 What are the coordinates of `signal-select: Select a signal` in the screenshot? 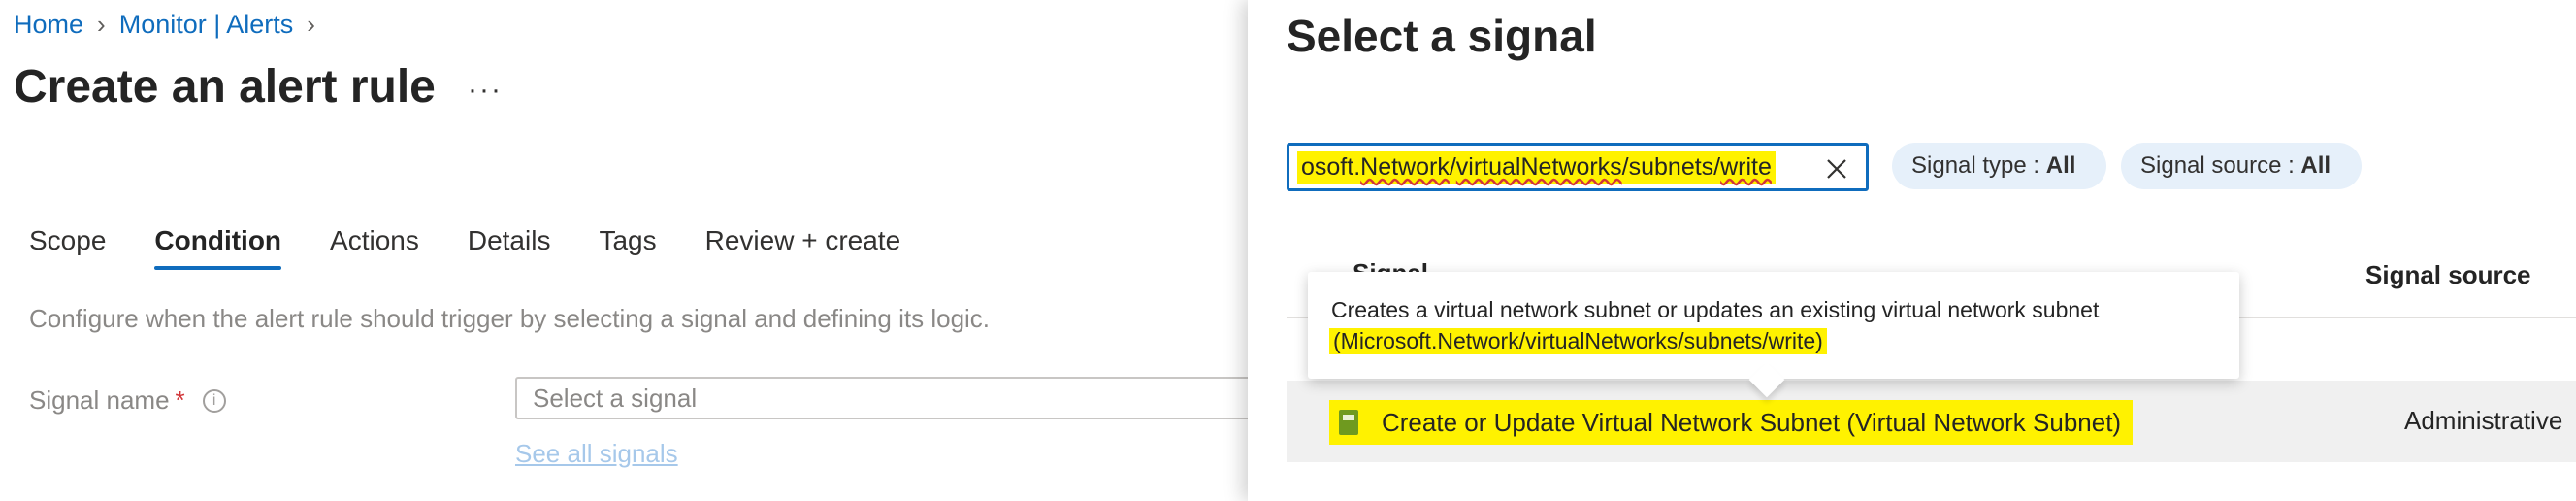 It's located at (884, 398).